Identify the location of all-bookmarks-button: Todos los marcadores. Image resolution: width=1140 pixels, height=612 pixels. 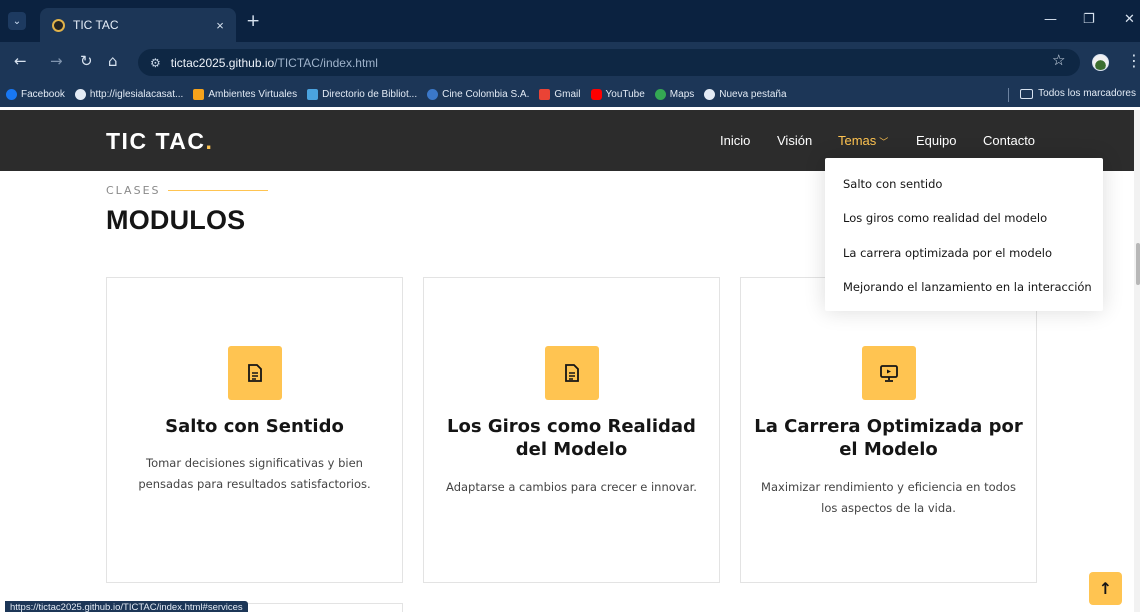
(1078, 93).